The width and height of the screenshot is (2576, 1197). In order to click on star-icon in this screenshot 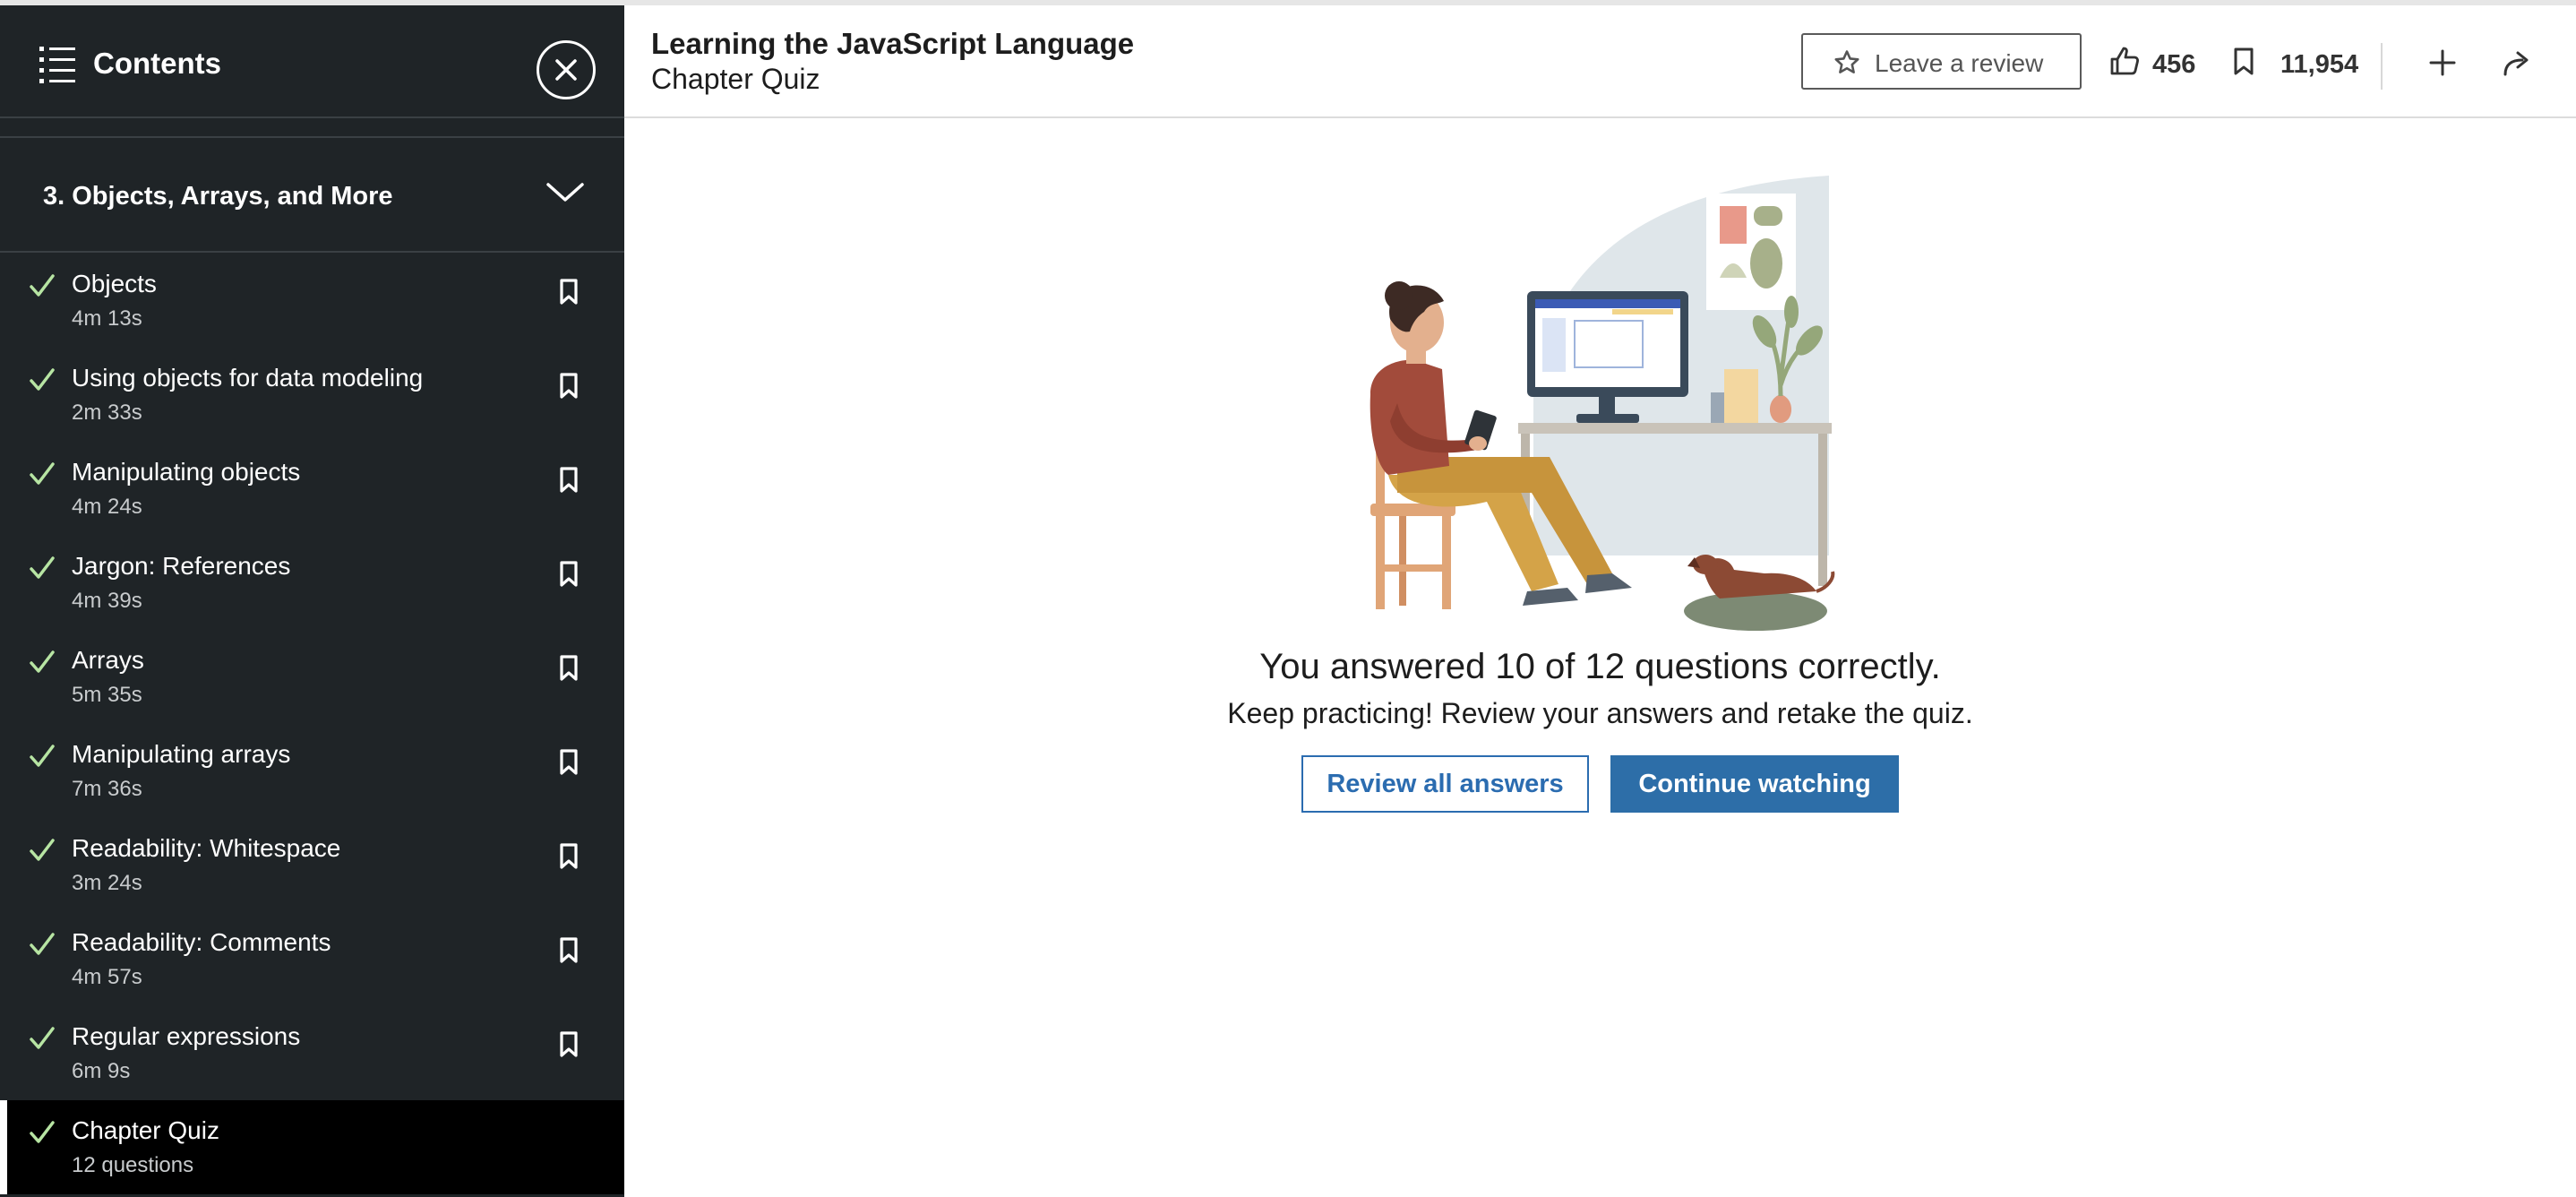, I will do `click(1846, 61)`.